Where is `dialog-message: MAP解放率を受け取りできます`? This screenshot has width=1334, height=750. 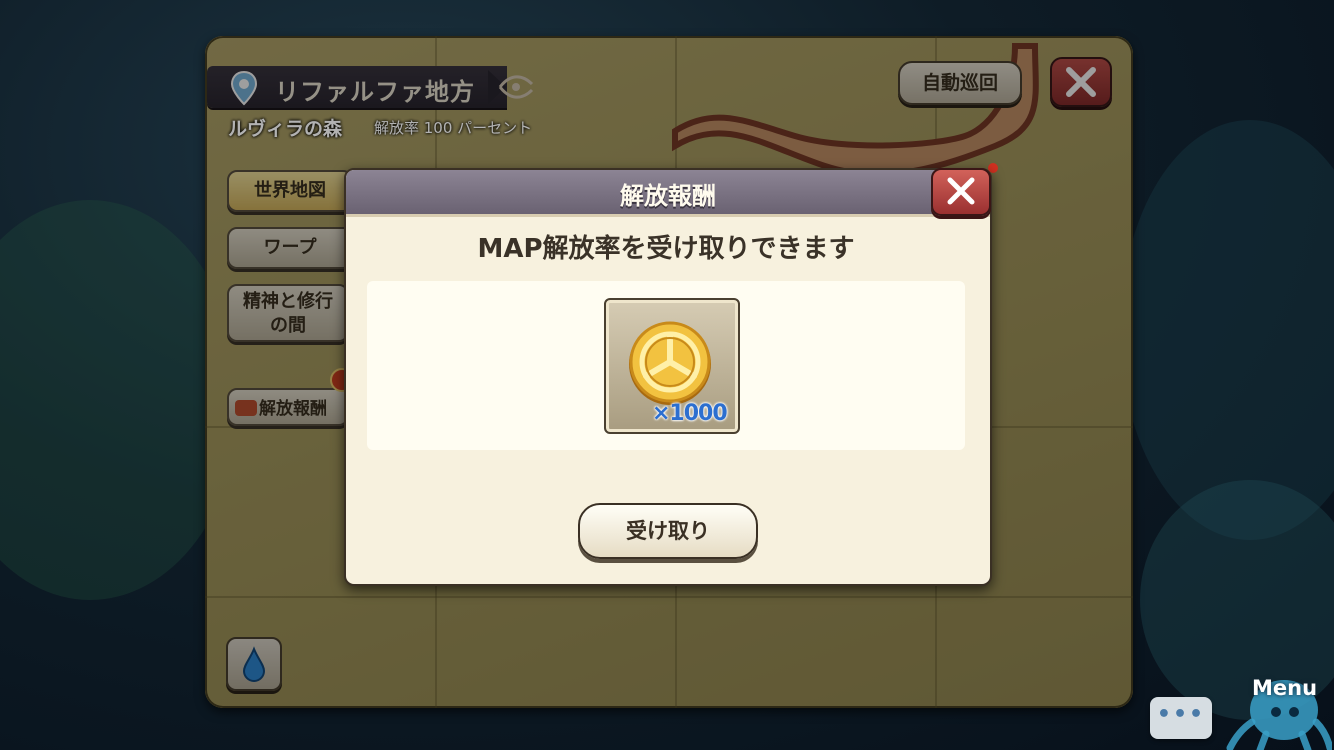 dialog-message: MAP解放率を受け取りできます is located at coordinates (666, 249).